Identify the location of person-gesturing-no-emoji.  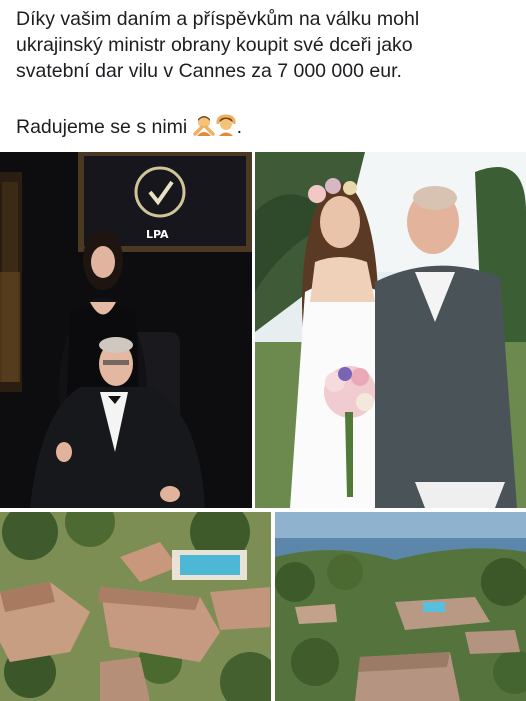
(203, 126).